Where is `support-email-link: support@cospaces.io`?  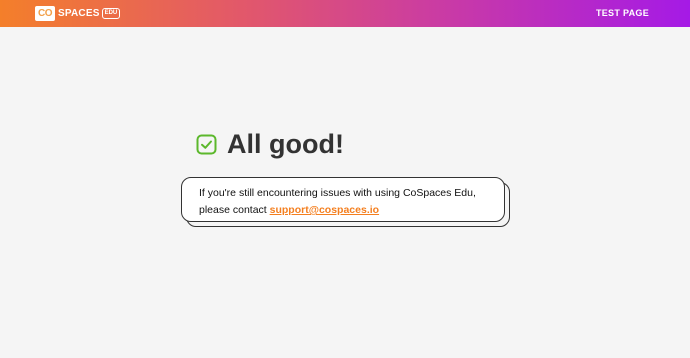
support-email-link: support@cospaces.io is located at coordinates (324, 210).